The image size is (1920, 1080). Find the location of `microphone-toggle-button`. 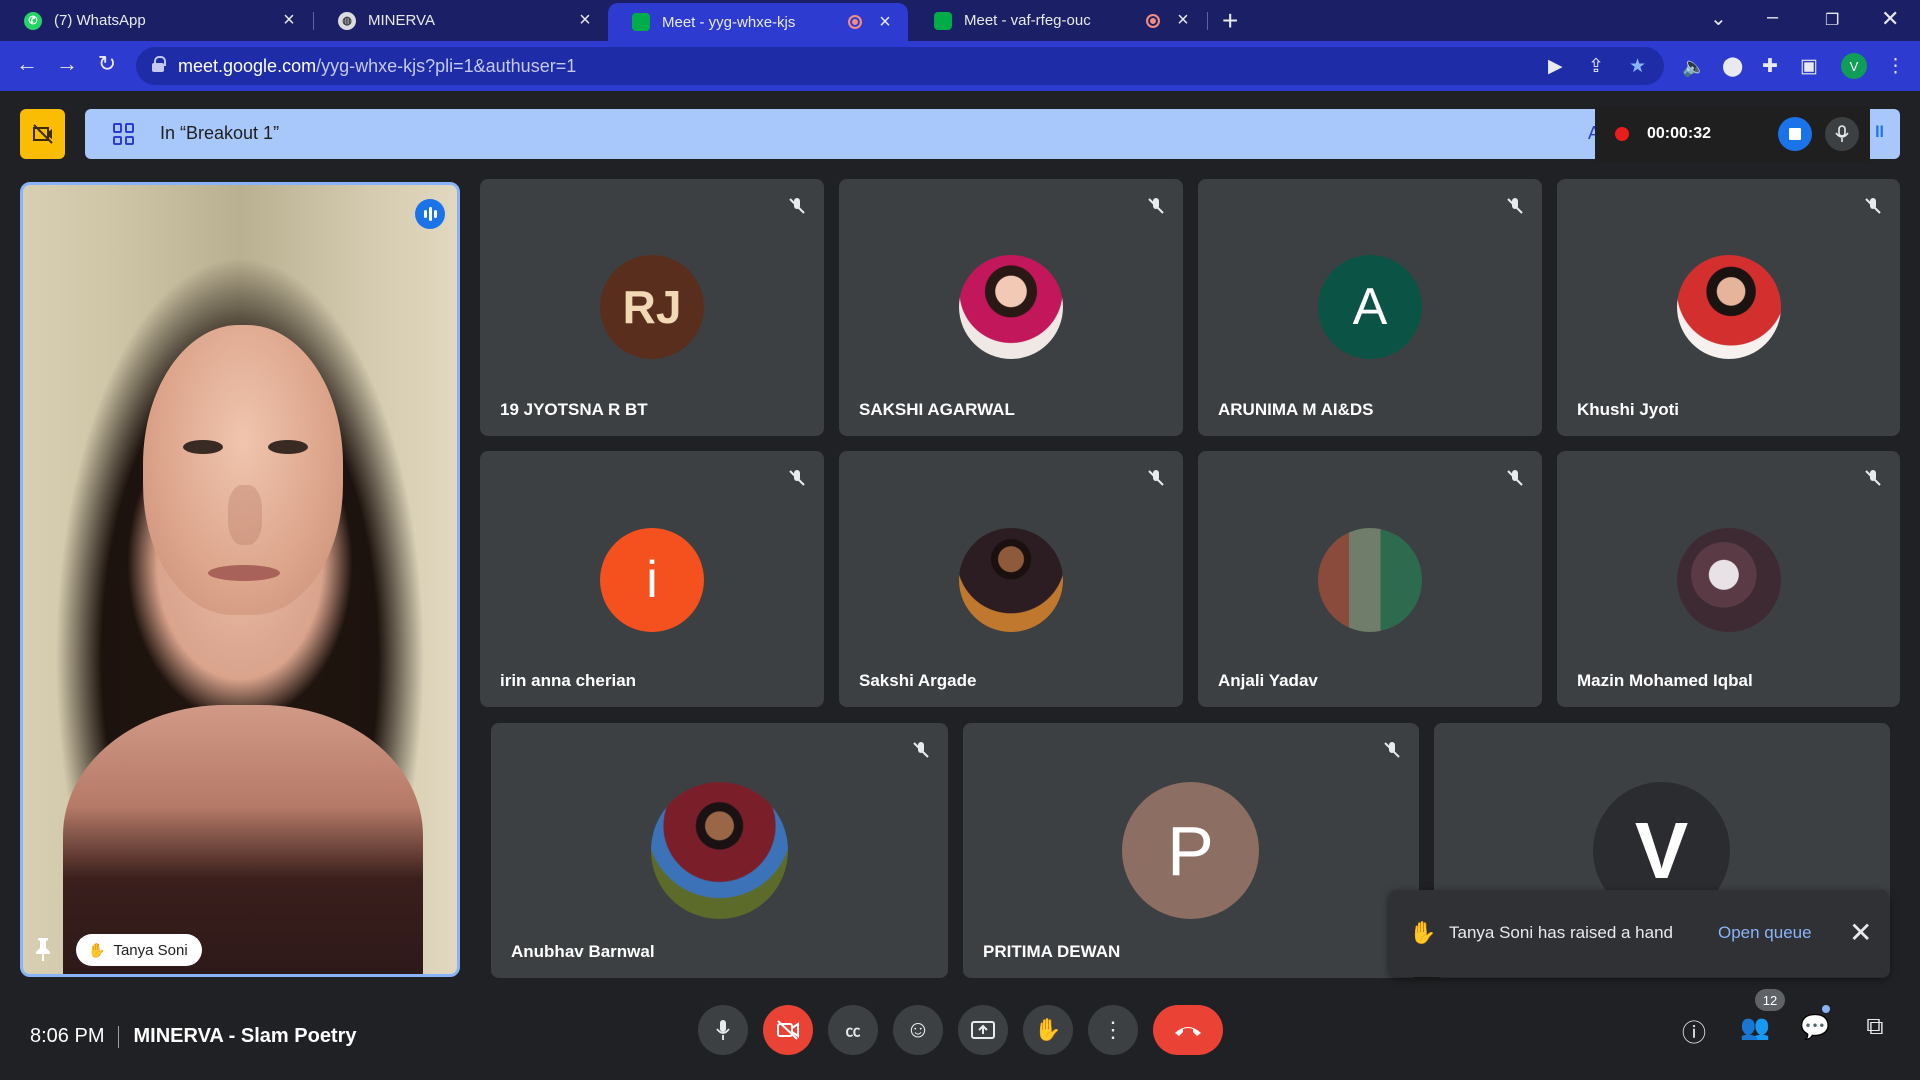

microphone-toggle-button is located at coordinates (723, 1030).